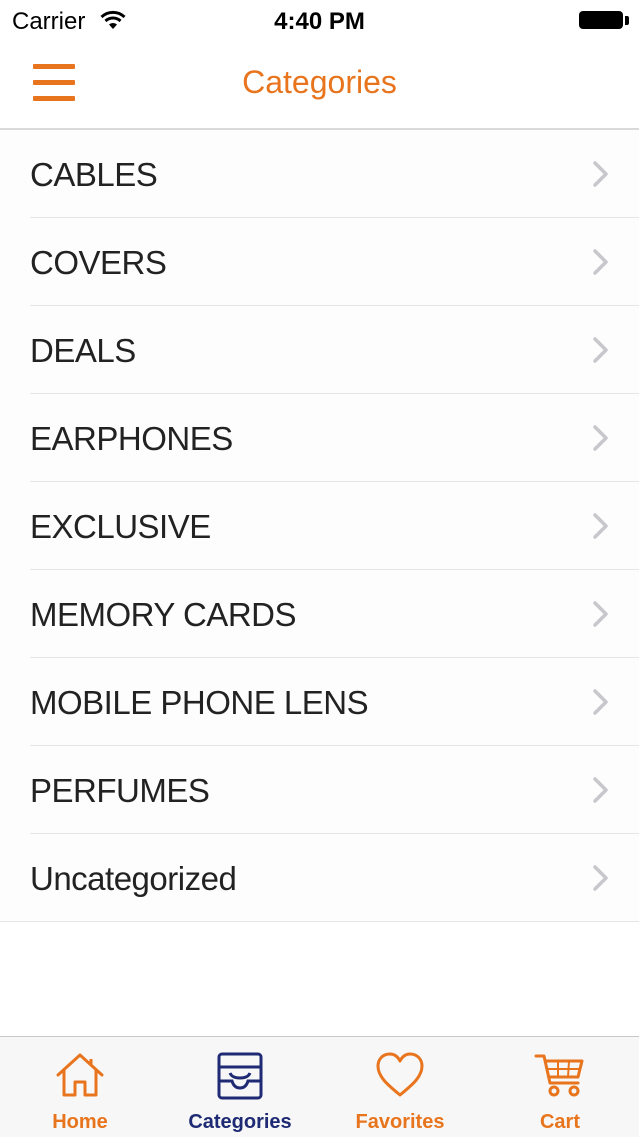 This screenshot has height=1137, width=639. What do you see at coordinates (133, 878) in the screenshot?
I see `category-label: Uncategorized` at bounding box center [133, 878].